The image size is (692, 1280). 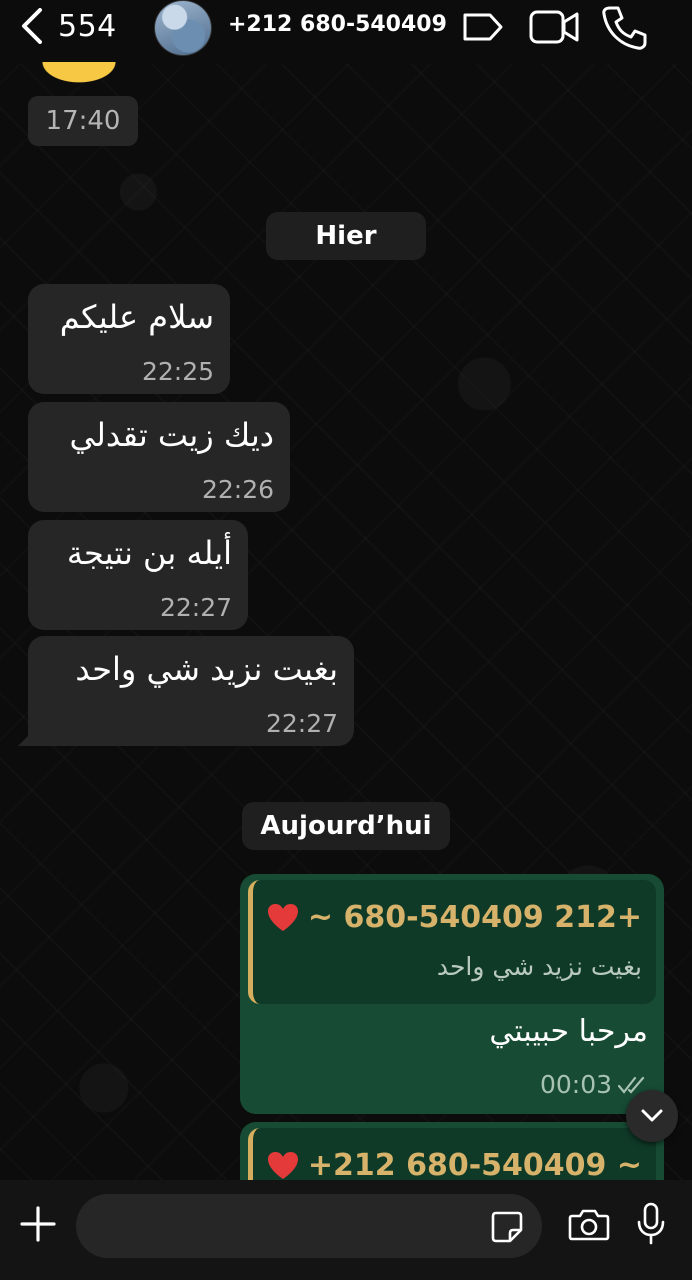 I want to click on tag-icon, so click(x=483, y=27).